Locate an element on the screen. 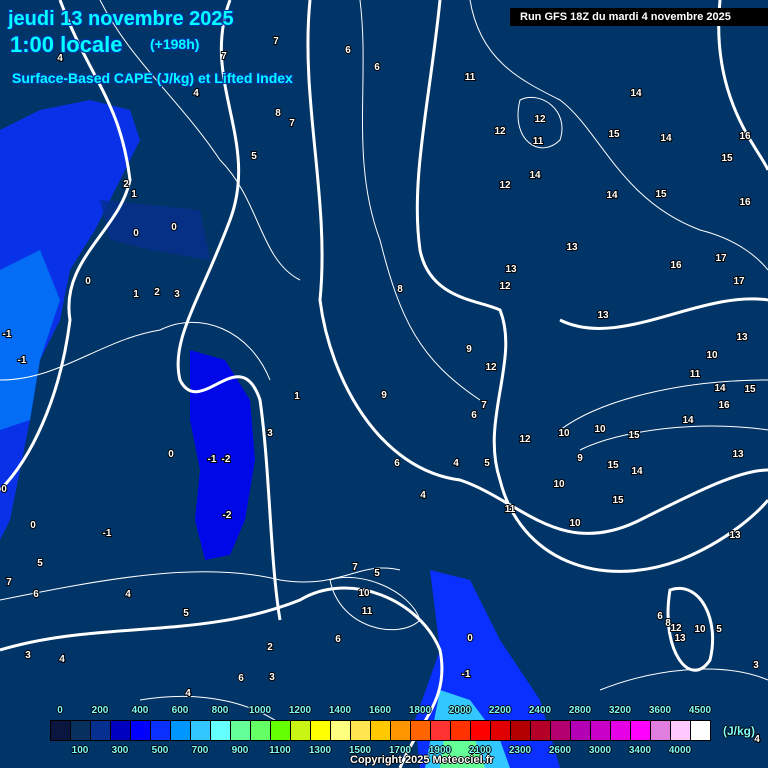  colorbar-label: 2200 is located at coordinates (500, 710).